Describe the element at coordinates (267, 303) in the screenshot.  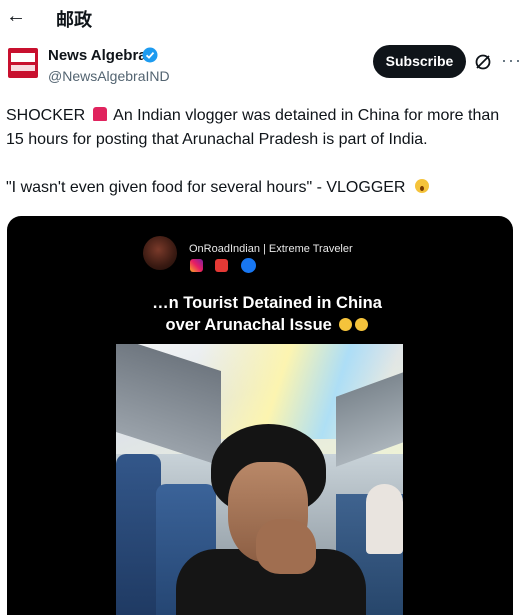
I see `video-title-line1: …n Tourist Detained in China` at that location.